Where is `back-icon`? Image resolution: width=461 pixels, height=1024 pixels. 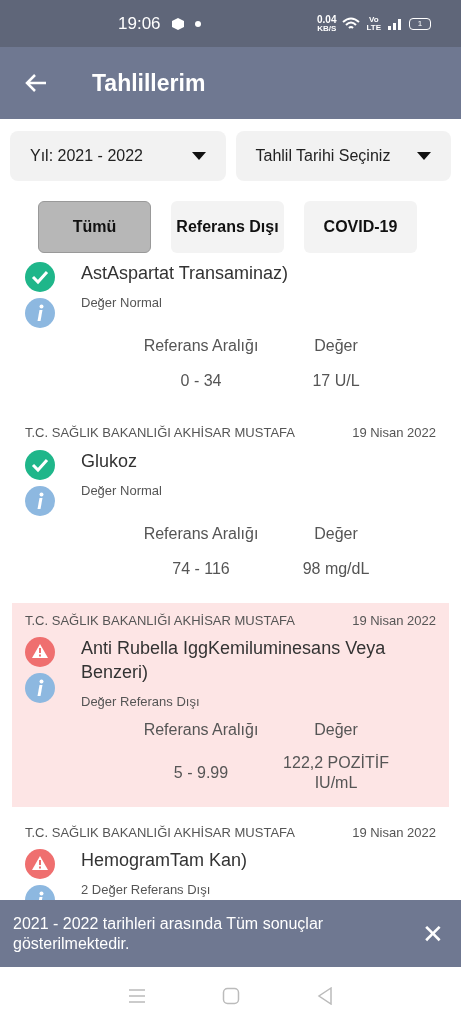
back-icon is located at coordinates (324, 995).